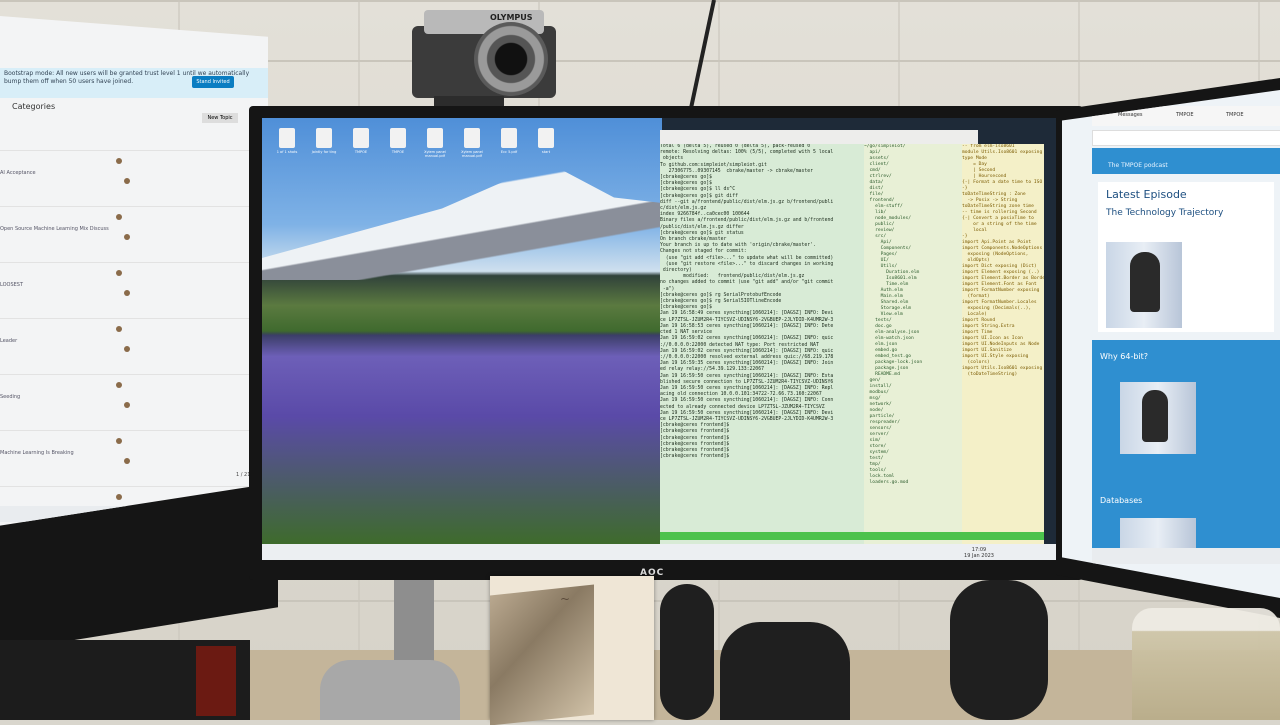 The width and height of the screenshot is (1280, 725). I want to click on forum-category-item: Open Source Machine Learning Mix Discuss, so click(54, 229).